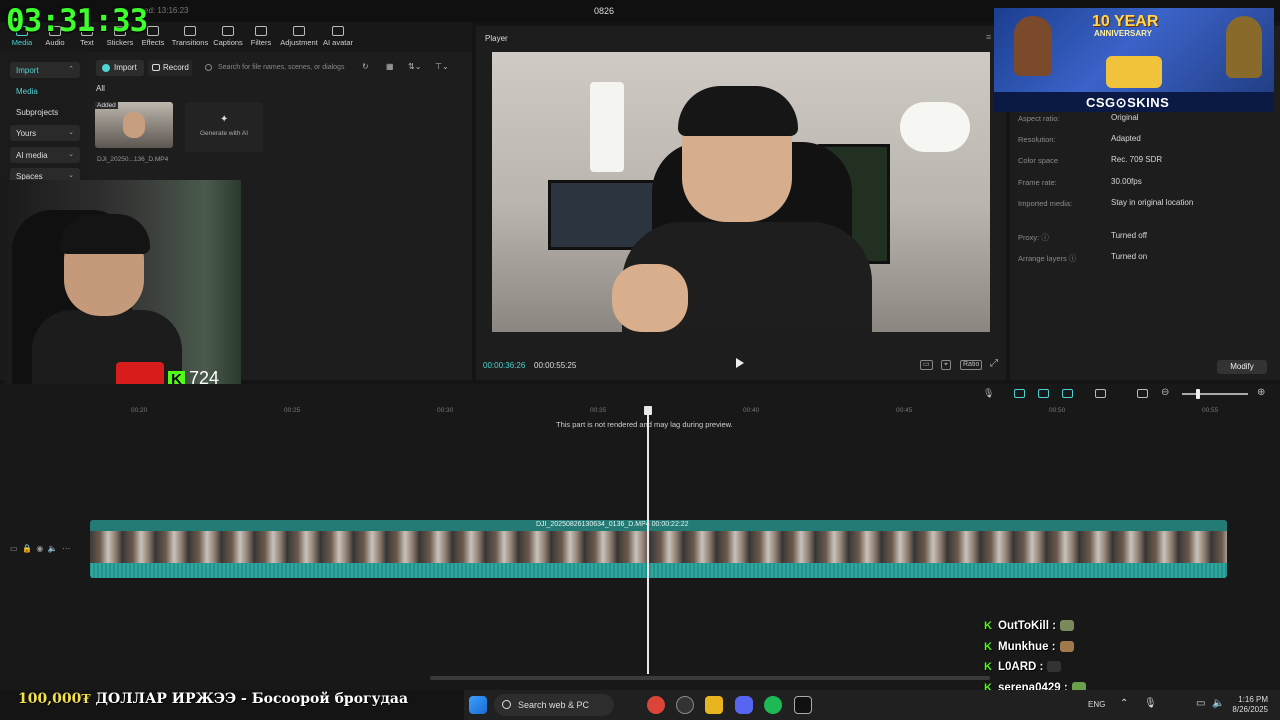 Image resolution: width=1280 pixels, height=720 pixels. What do you see at coordinates (224, 119) in the screenshot?
I see `sparkle-icon: ✦` at bounding box center [224, 119].